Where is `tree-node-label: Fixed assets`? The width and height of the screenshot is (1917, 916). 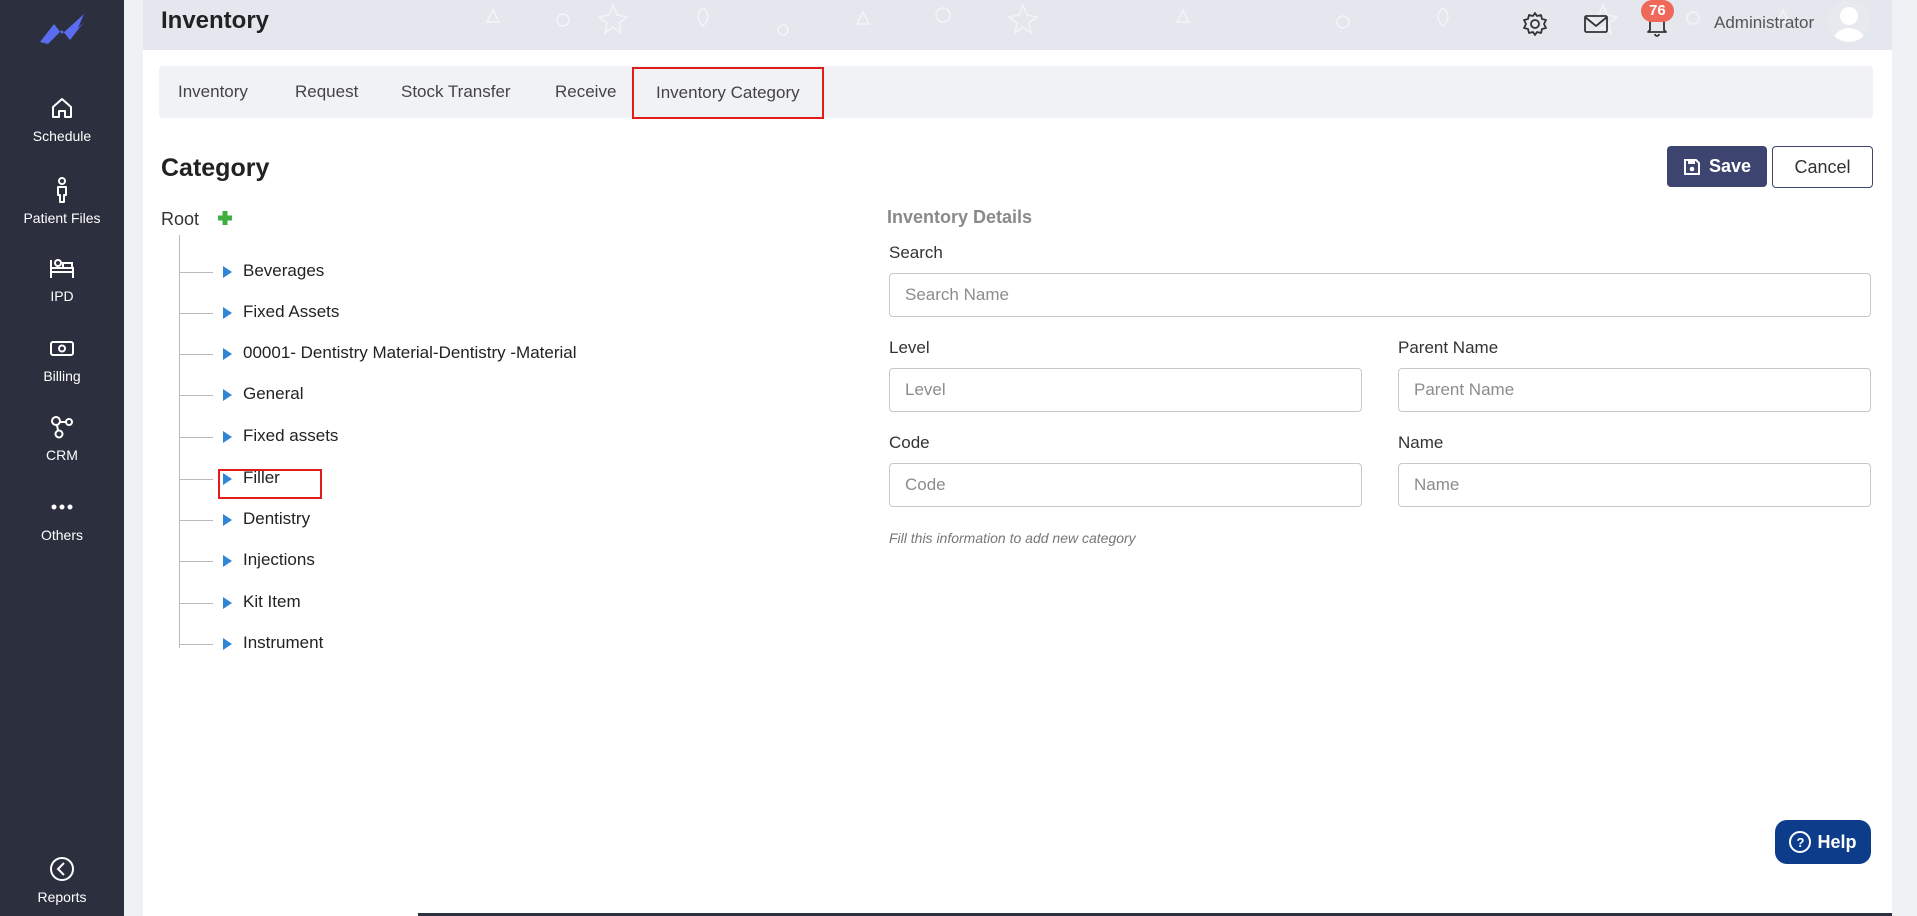 tree-node-label: Fixed assets is located at coordinates (290, 436).